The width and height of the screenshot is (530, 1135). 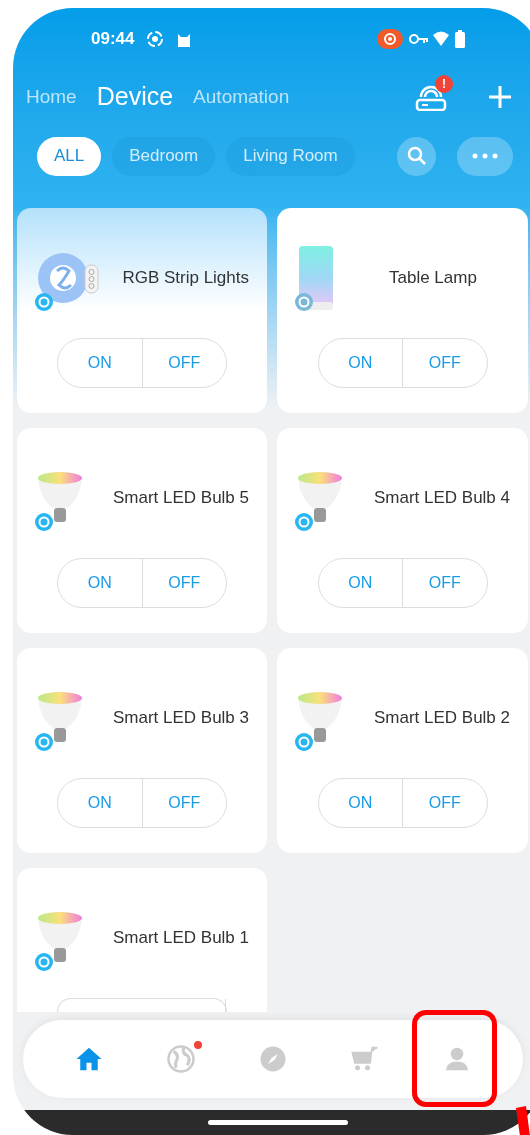 What do you see at coordinates (51, 97) in the screenshot?
I see `top-tab: Home` at bounding box center [51, 97].